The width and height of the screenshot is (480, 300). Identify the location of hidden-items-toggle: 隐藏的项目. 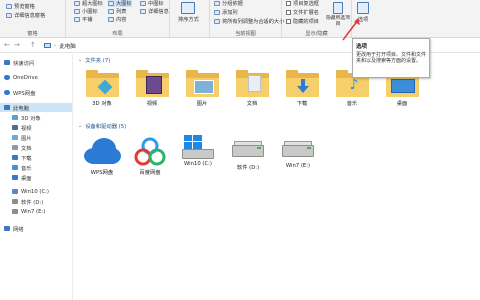
(302, 21).